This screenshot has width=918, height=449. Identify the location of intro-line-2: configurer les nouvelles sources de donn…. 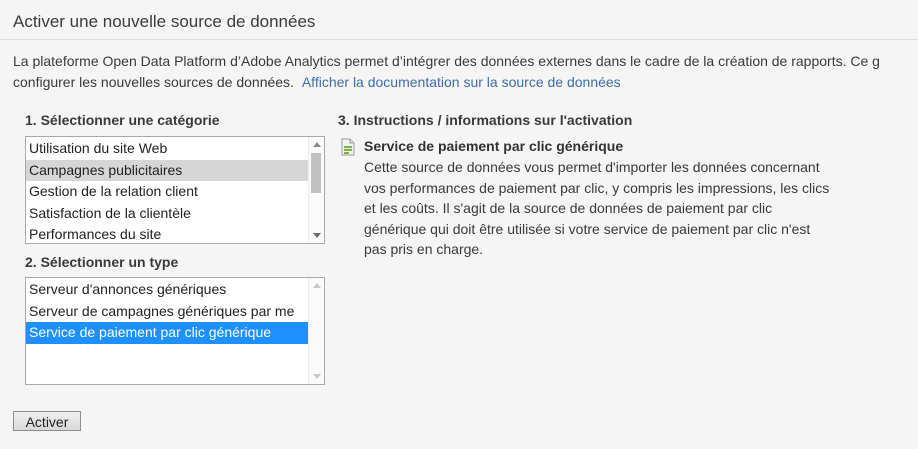
(465, 82).